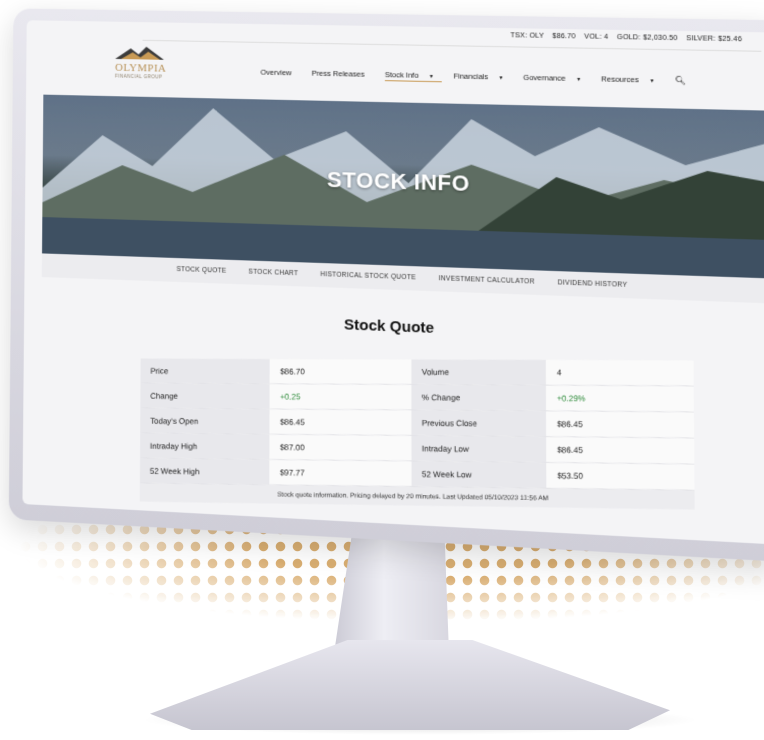 This screenshot has width=764, height=740. I want to click on nav-press-releases: Press Releases, so click(343, 74).